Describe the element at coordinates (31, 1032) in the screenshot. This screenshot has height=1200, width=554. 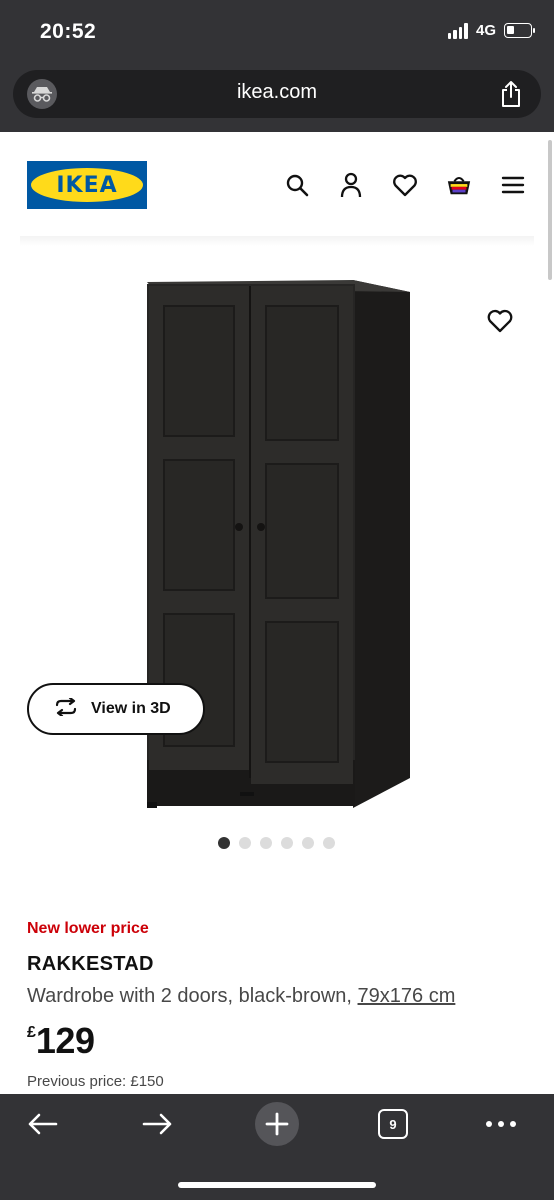
I see `price-currency: £` at that location.